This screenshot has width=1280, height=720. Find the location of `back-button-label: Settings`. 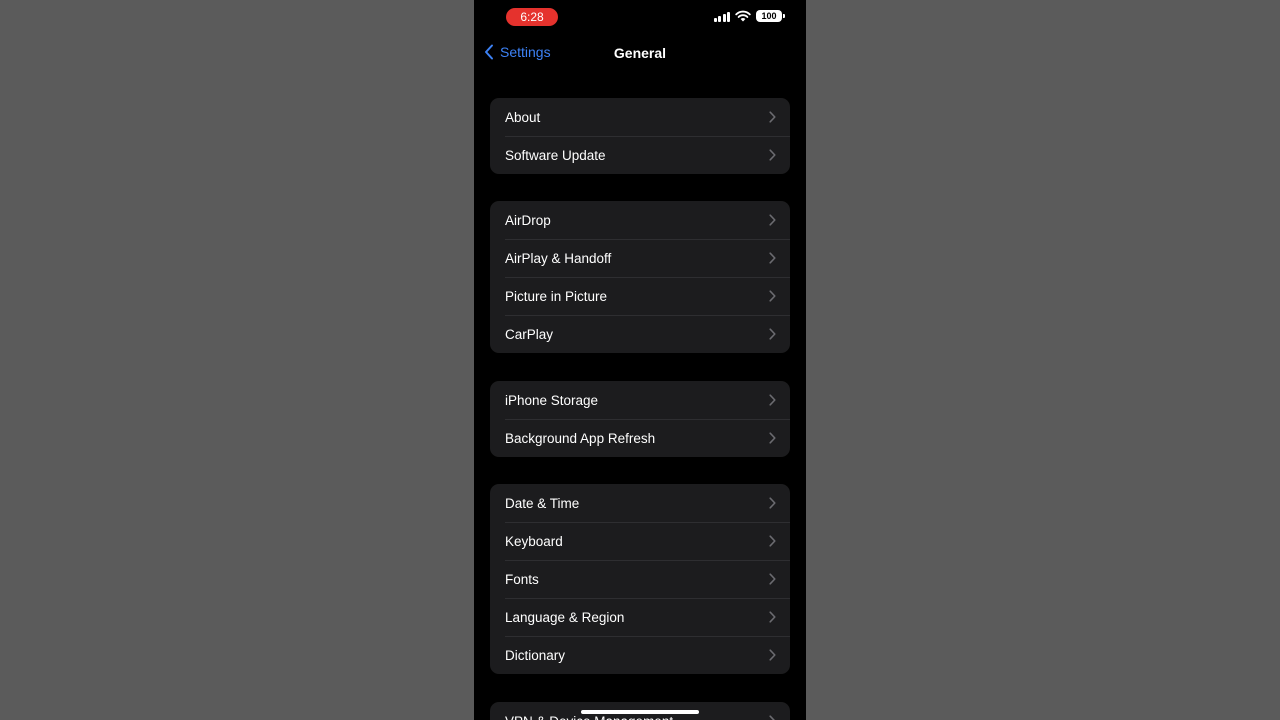

back-button-label: Settings is located at coordinates (525, 52).